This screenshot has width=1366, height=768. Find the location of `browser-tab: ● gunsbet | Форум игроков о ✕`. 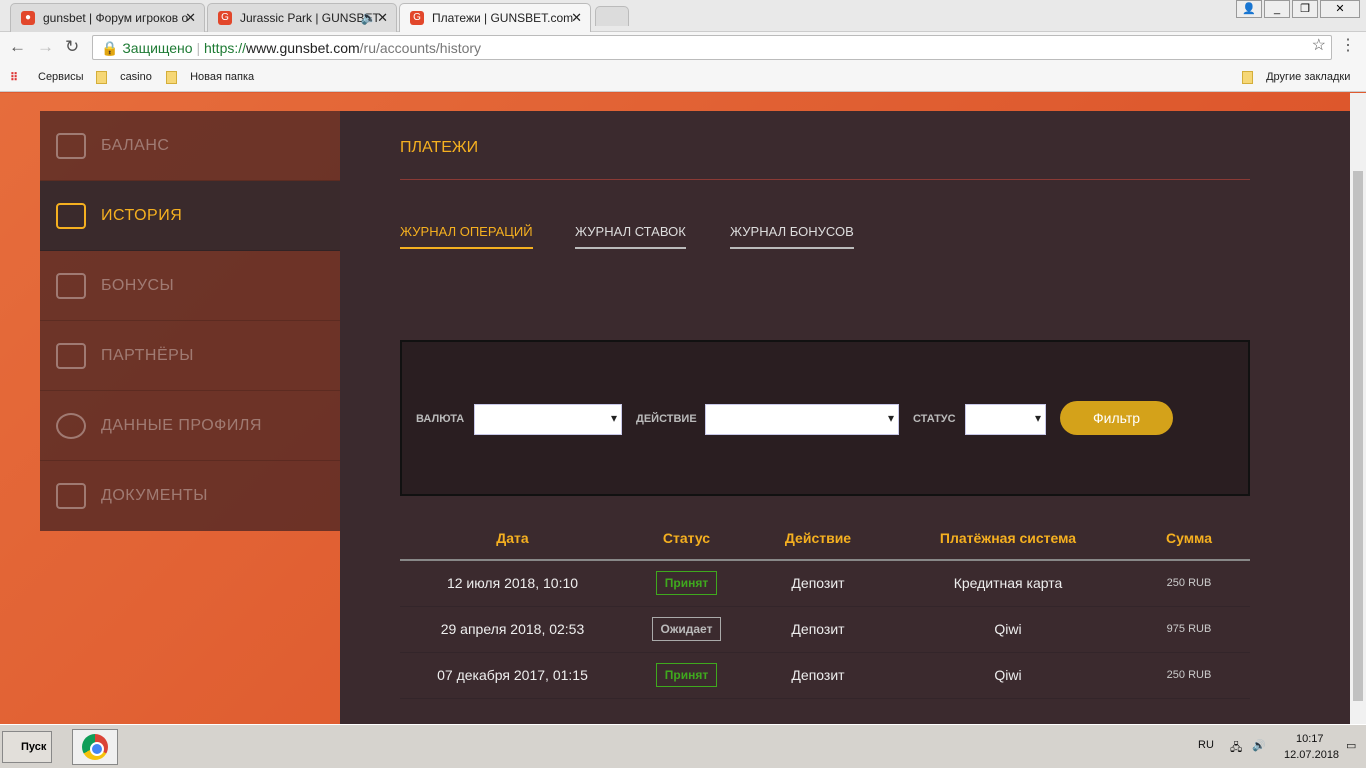

browser-tab: ● gunsbet | Форум игроков о ✕ is located at coordinates (107, 17).